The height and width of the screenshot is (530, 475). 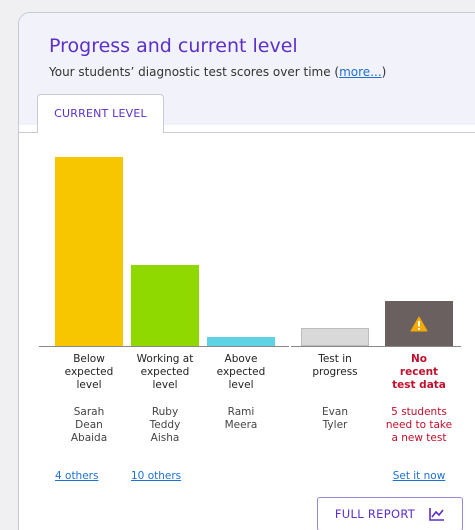 What do you see at coordinates (419, 385) in the screenshot?
I see `category-label-line: test data` at bounding box center [419, 385].